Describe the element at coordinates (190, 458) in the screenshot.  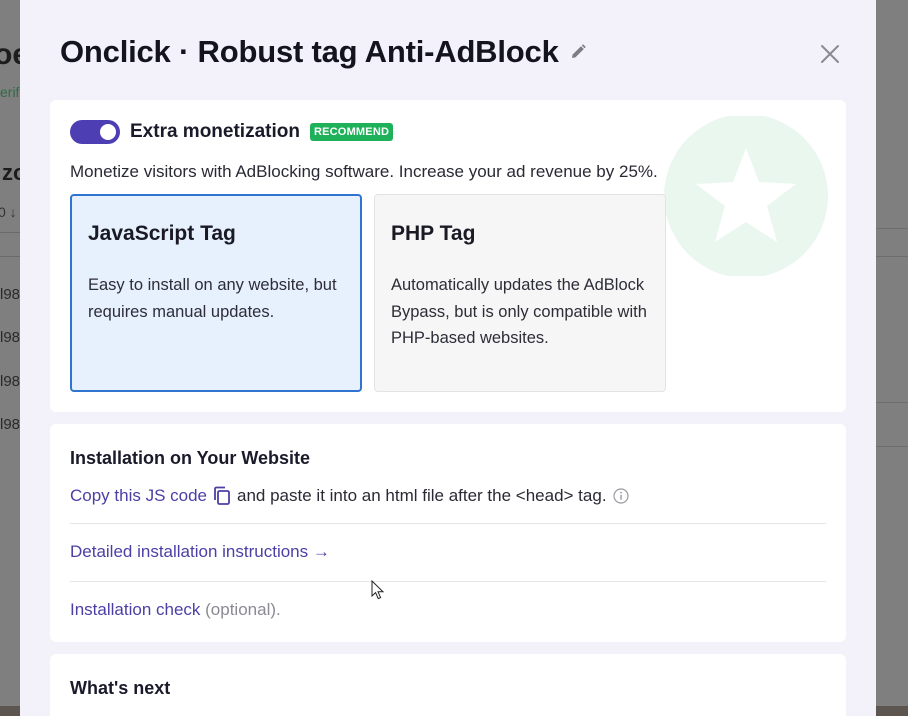
I see `installation-title: Installation on Your Website` at that location.